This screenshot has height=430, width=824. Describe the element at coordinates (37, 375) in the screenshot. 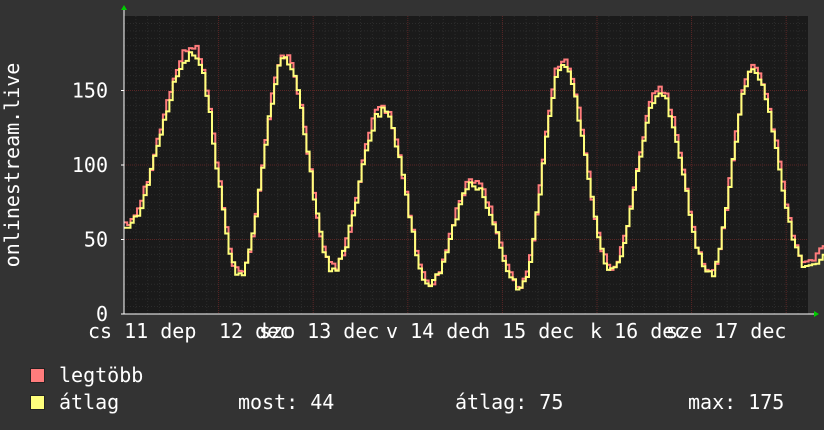

I see `legend-swatch-max` at that location.